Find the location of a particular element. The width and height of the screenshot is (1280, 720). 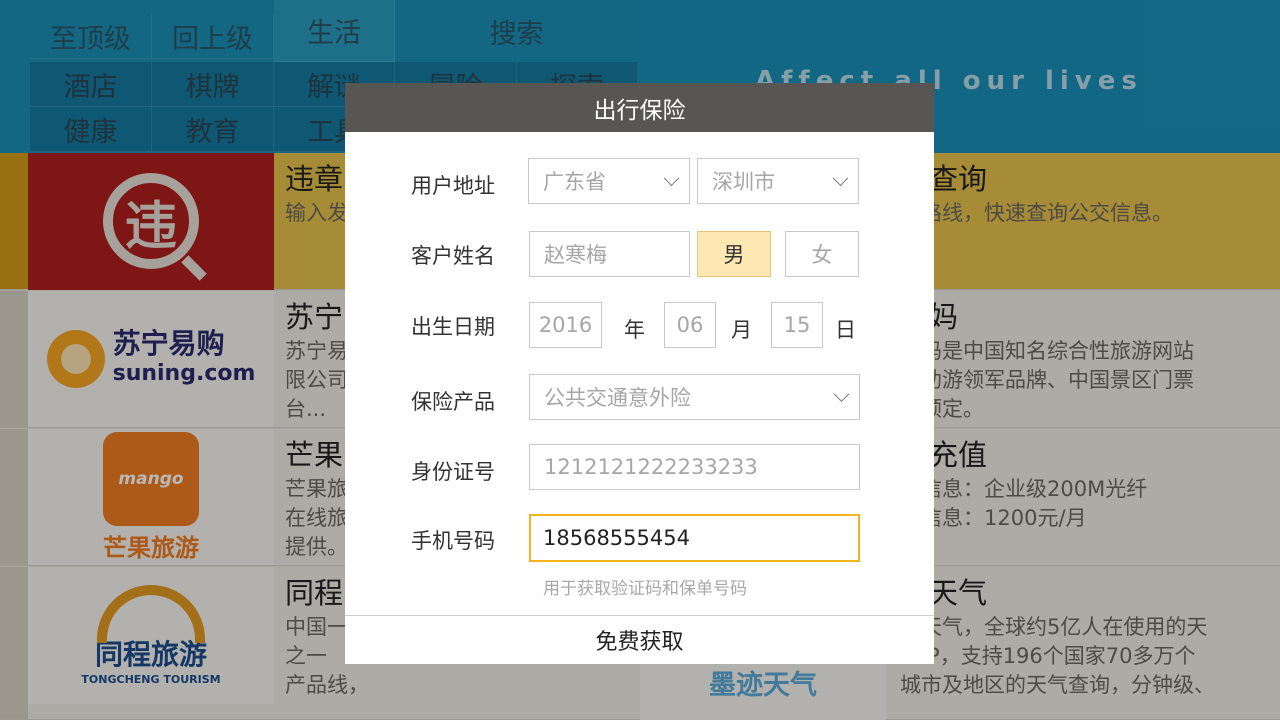

name-label: 客户姓名 is located at coordinates (453, 256).